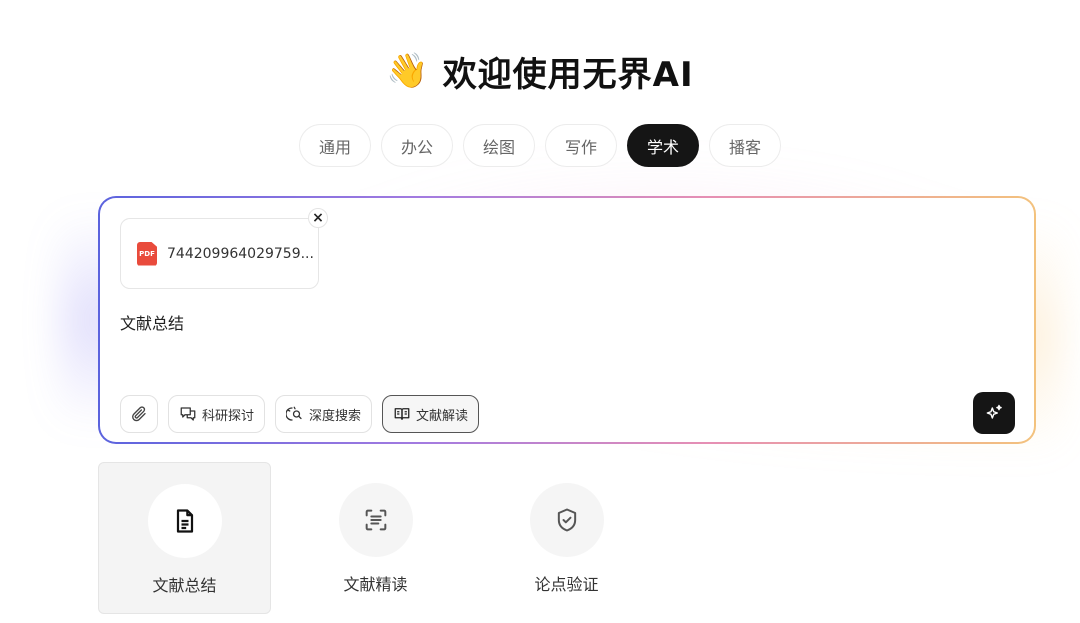 Image resolution: width=1080 pixels, height=623 pixels. I want to click on welcome-header: 👋 欢迎使用无界AI, so click(540, 71).